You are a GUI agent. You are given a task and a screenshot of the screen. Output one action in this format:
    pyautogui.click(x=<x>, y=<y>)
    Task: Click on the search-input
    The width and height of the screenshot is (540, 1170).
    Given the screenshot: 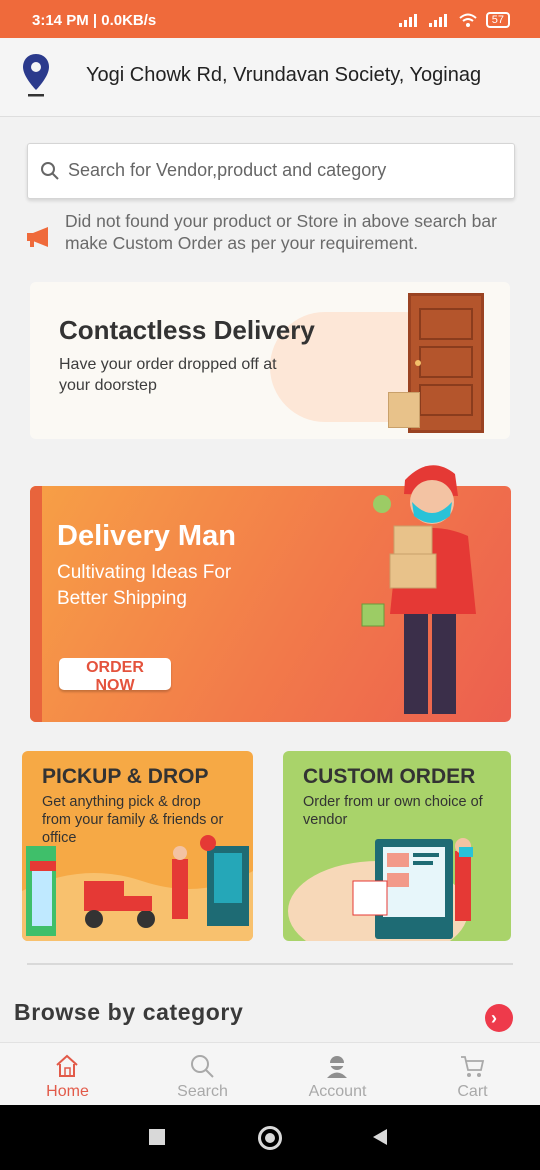 What is the action you would take?
    pyautogui.click(x=282, y=170)
    